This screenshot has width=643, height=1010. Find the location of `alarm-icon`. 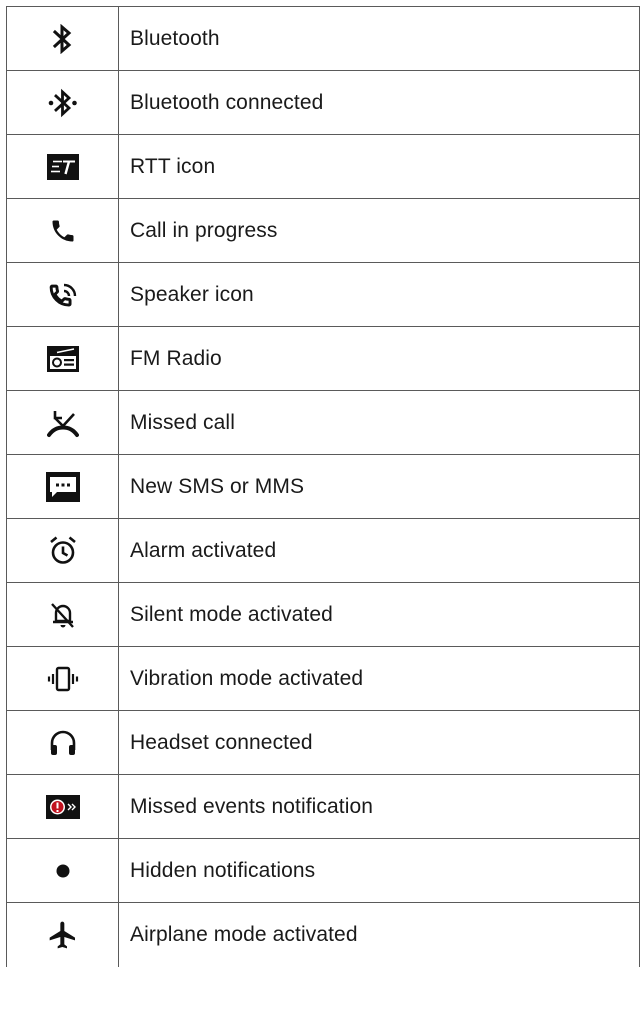

alarm-icon is located at coordinates (62, 549).